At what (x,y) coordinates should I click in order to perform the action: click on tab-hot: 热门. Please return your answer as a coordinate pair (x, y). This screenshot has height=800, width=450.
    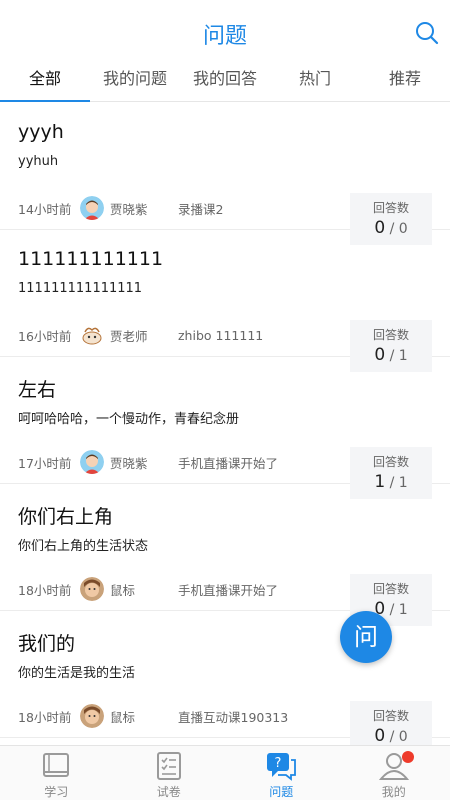
    Looking at the image, I should click on (315, 81).